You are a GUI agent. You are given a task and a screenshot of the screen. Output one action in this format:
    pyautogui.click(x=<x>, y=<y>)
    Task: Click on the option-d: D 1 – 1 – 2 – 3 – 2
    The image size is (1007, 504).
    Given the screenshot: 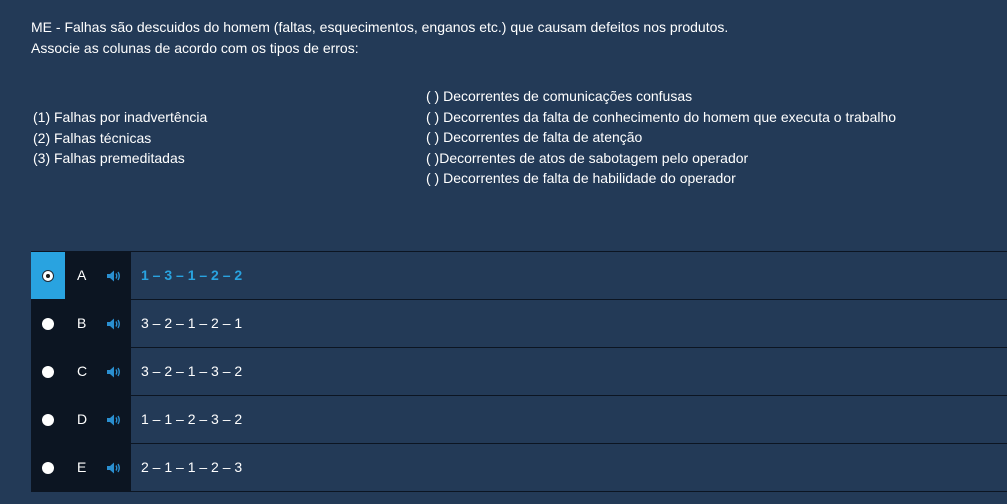 What is the action you would take?
    pyautogui.click(x=519, y=420)
    